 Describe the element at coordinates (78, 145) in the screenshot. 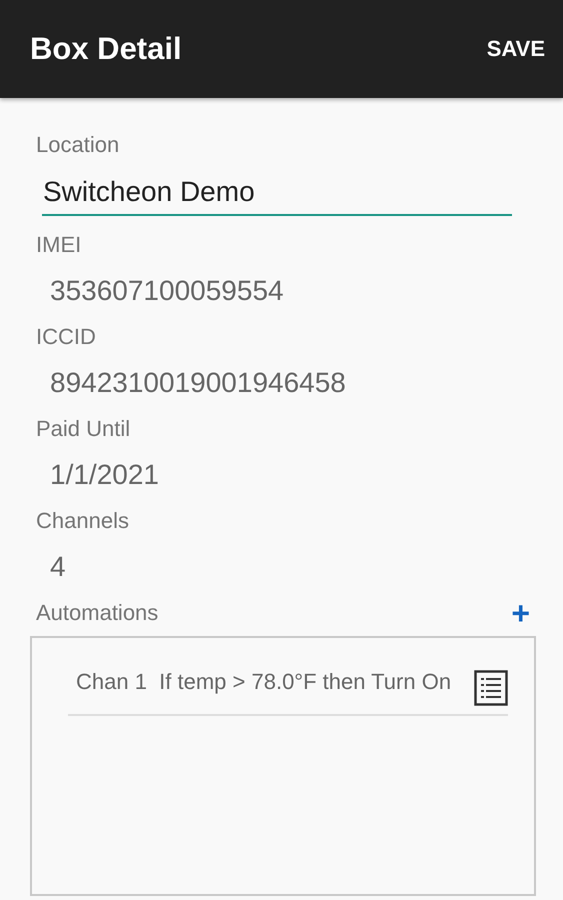

I see `field-label: Location` at that location.